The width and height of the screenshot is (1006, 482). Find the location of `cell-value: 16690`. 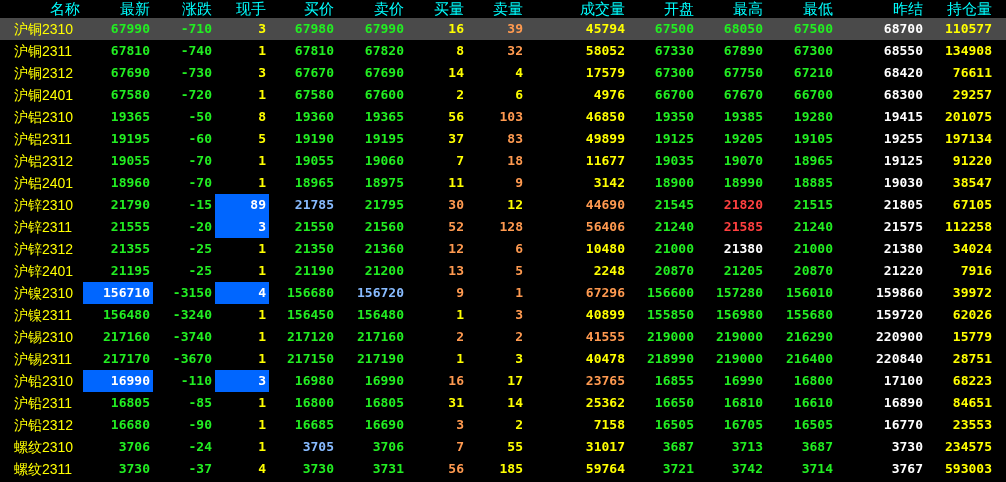

cell-value: 16690 is located at coordinates (384, 424).